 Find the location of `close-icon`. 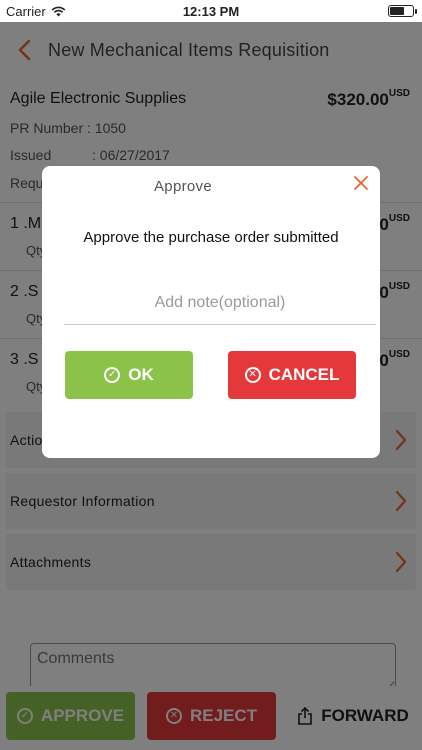

close-icon is located at coordinates (361, 183).